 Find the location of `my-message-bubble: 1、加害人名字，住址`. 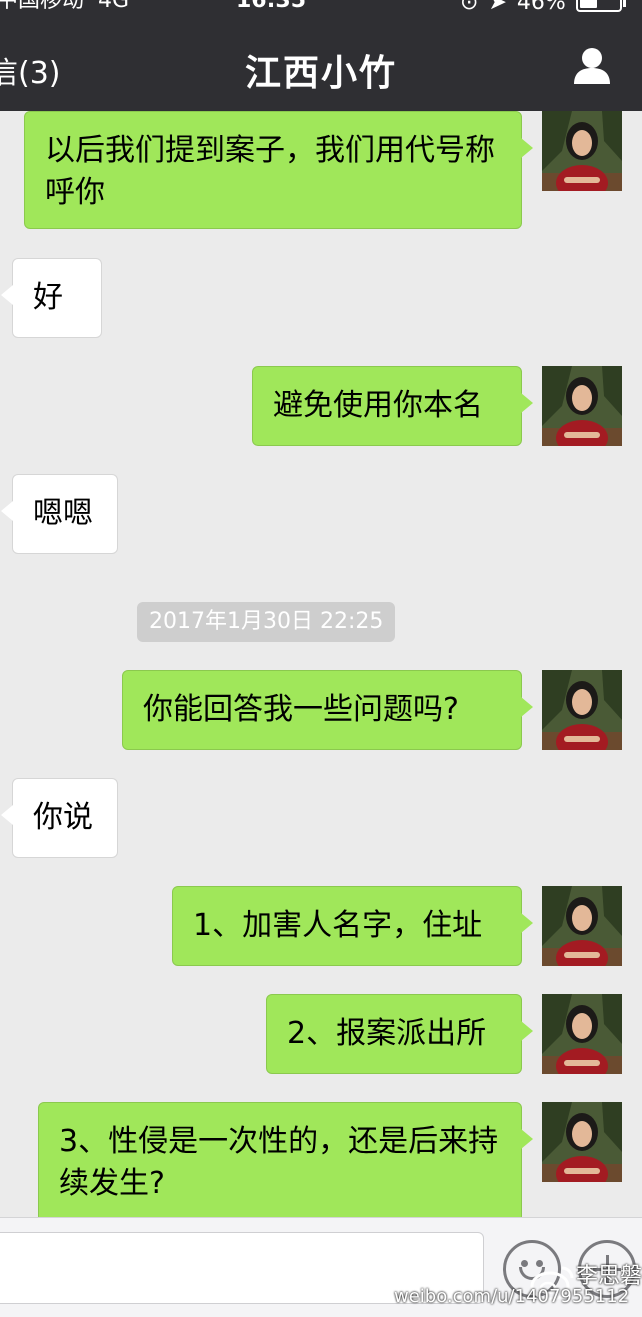

my-message-bubble: 1、加害人名字，住址 is located at coordinates (352, 926).